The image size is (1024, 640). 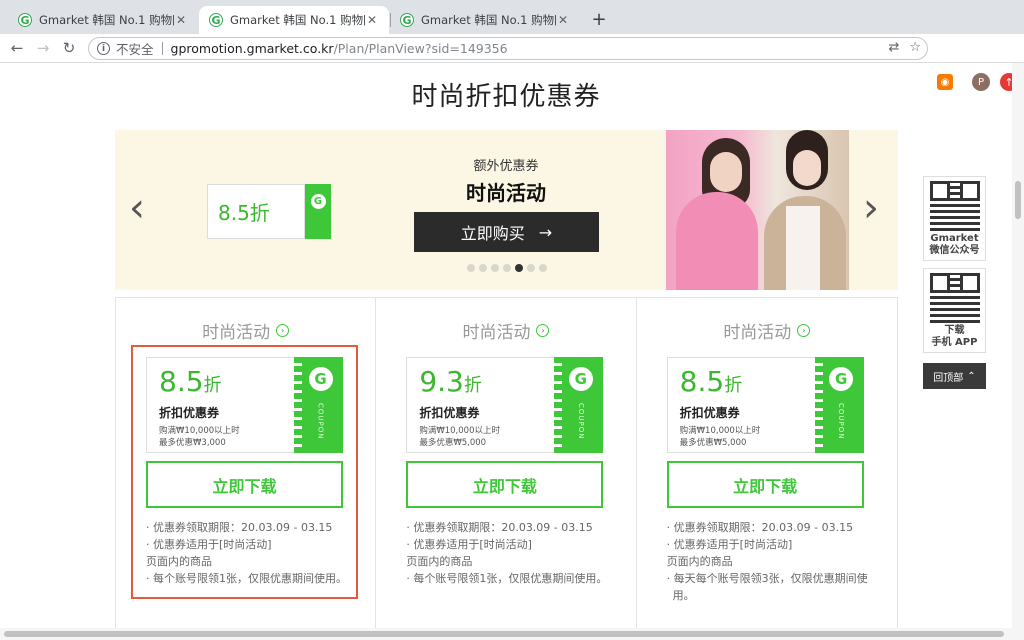 What do you see at coordinates (893, 47) in the screenshot?
I see `translate-icon: ⇄` at bounding box center [893, 47].